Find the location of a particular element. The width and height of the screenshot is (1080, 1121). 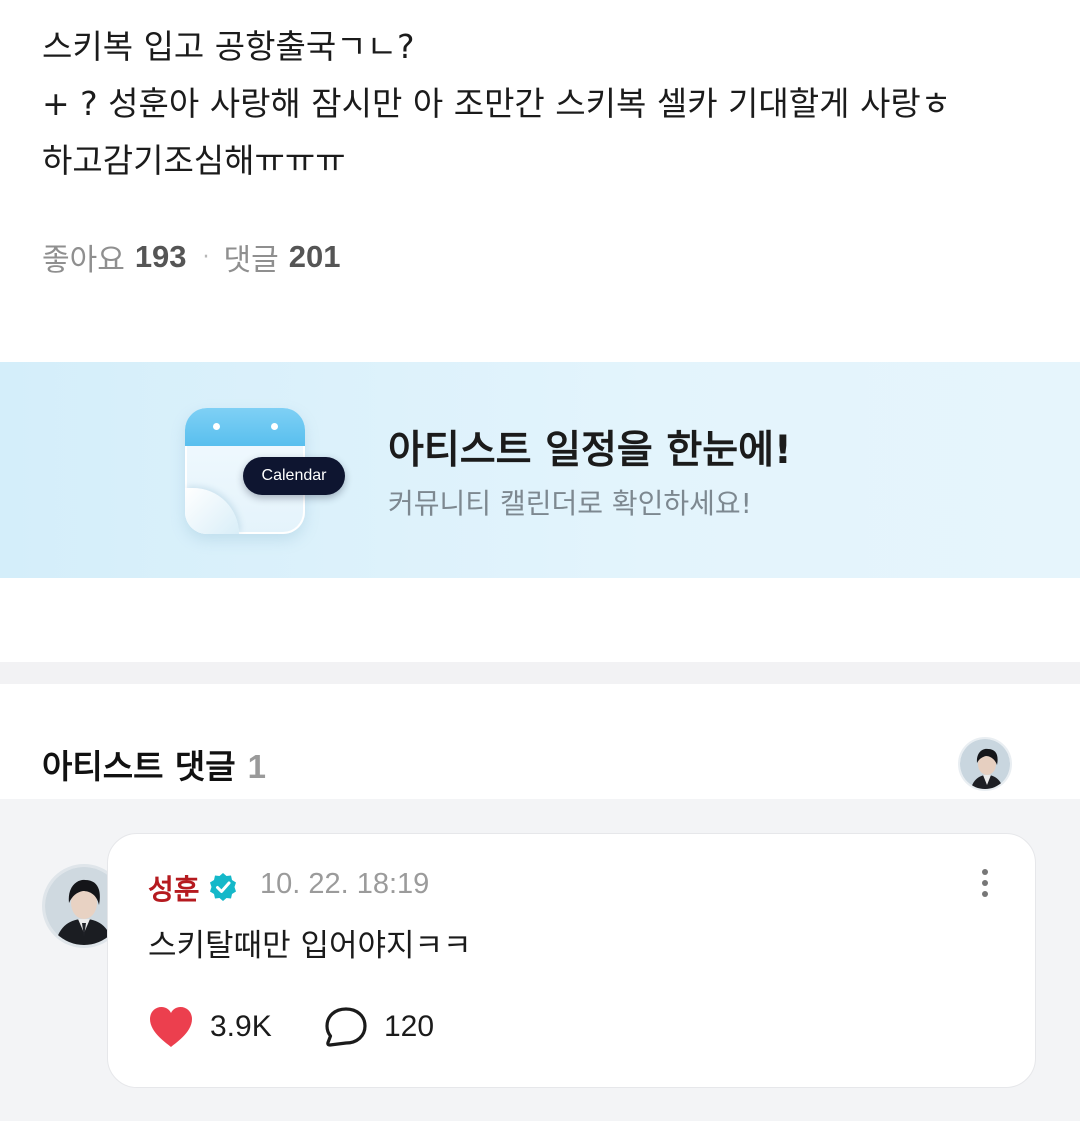

artist-avatar is located at coordinates (985, 764).